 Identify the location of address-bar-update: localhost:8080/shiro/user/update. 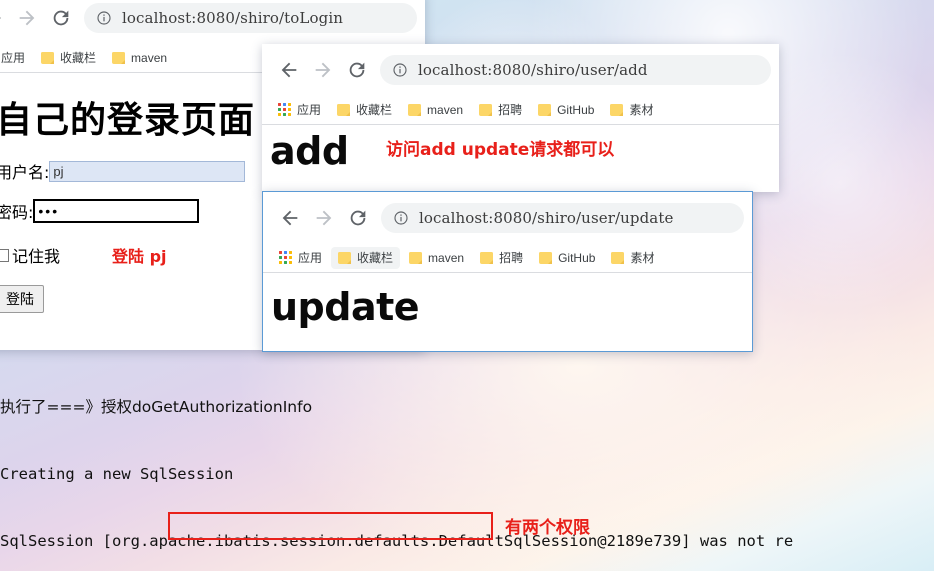
(562, 217).